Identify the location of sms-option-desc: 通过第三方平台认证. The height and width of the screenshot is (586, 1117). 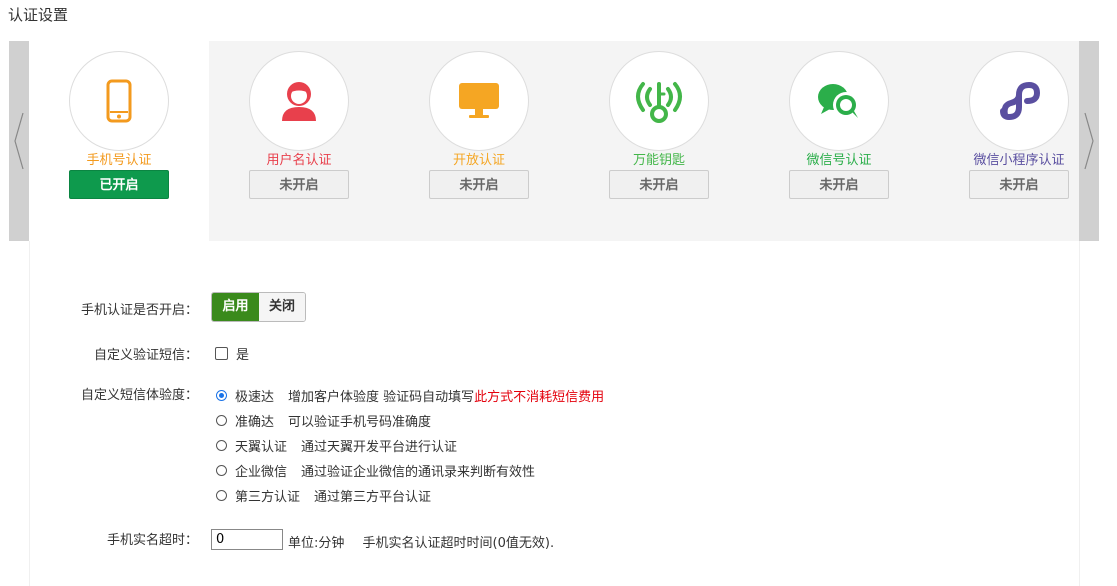
(373, 497).